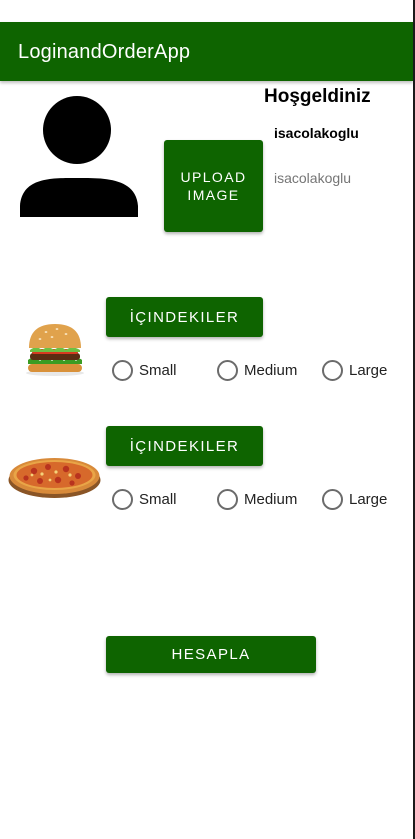 This screenshot has height=839, width=415. I want to click on person-icon, so click(80, 157).